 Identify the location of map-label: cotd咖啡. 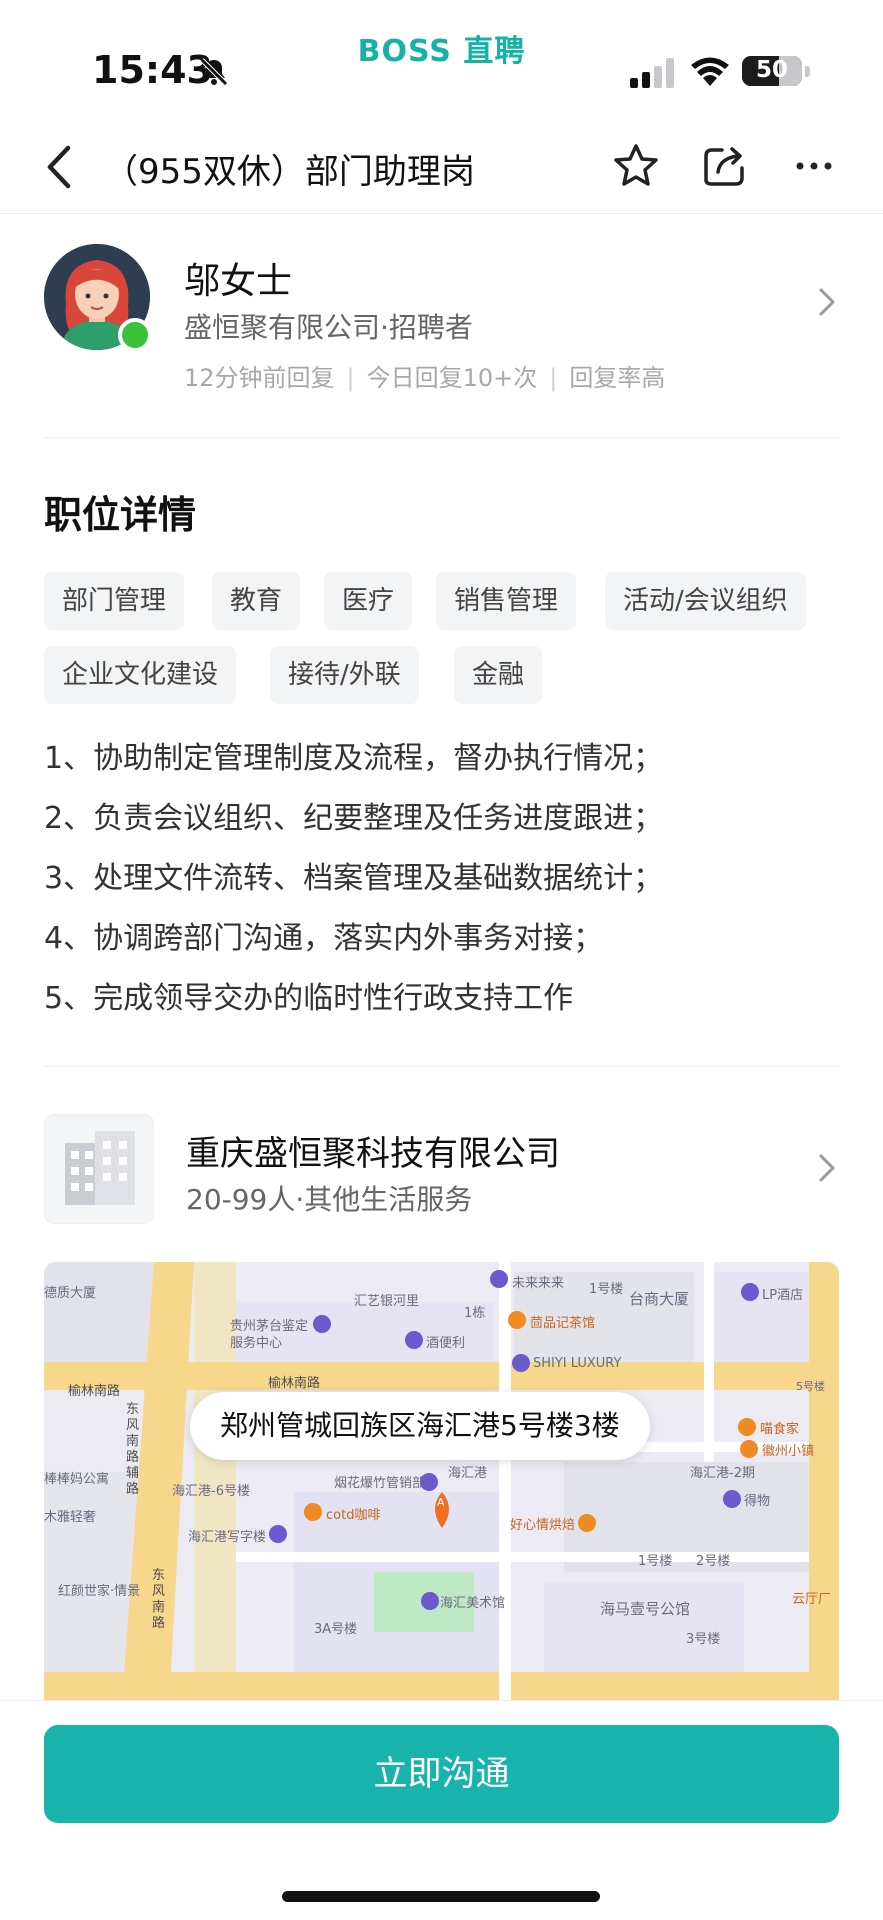
(353, 1515).